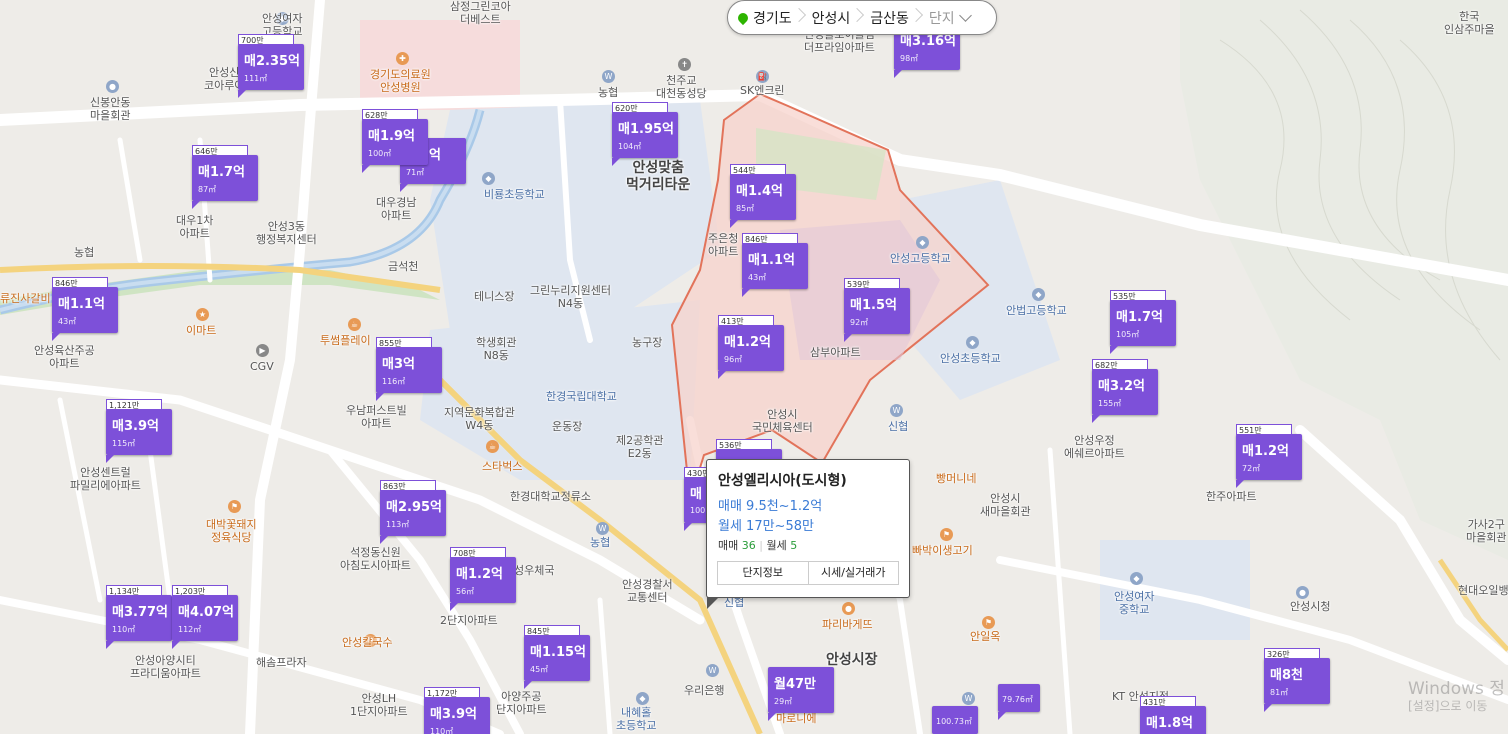 The width and height of the screenshot is (1508, 734). I want to click on map-label: 농구장, so click(647, 342).